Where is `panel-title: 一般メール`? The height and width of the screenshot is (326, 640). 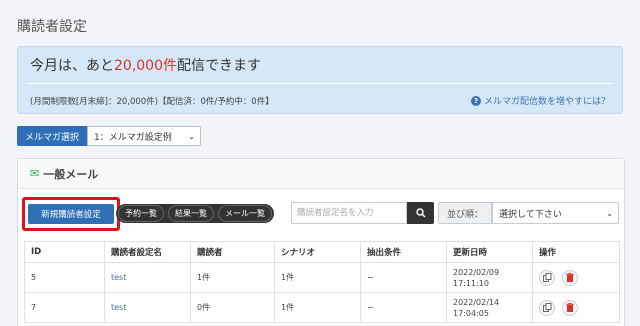
panel-title: 一般メール is located at coordinates (71, 174).